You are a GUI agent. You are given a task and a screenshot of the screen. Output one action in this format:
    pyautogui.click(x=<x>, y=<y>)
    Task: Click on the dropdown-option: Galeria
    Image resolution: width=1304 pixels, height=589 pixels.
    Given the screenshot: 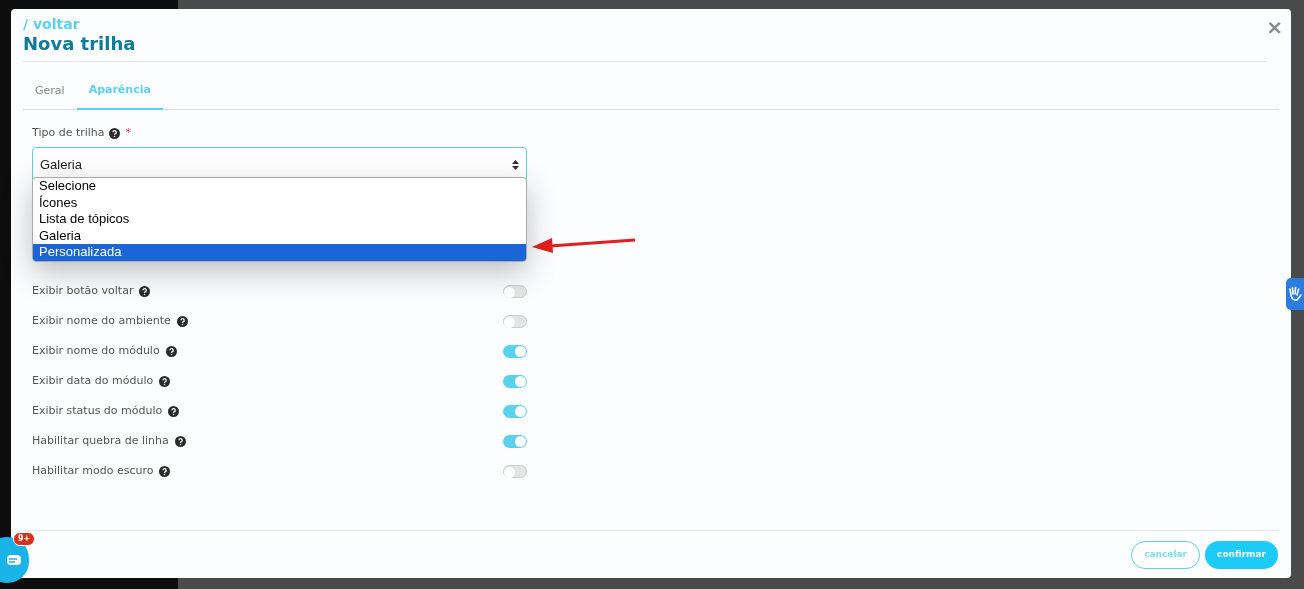 What is the action you would take?
    pyautogui.click(x=279, y=236)
    